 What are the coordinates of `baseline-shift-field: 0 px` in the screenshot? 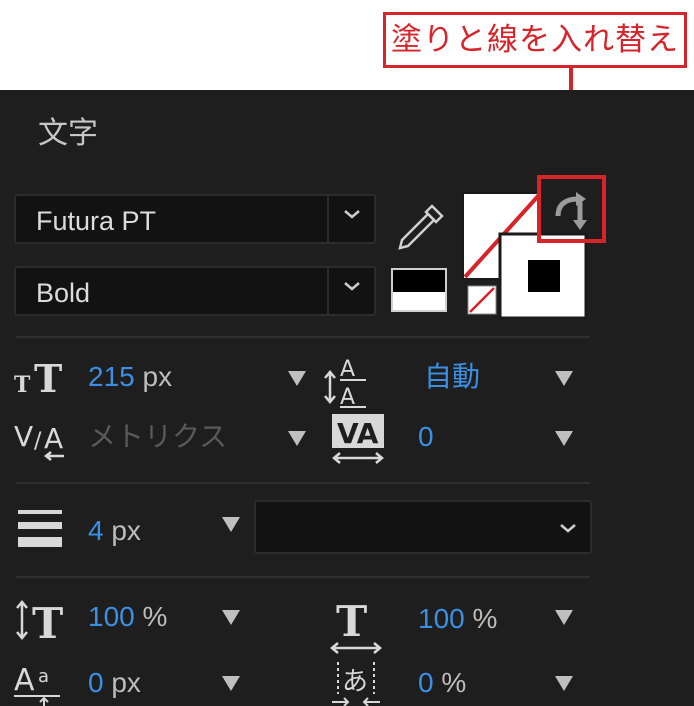 It's located at (114, 683).